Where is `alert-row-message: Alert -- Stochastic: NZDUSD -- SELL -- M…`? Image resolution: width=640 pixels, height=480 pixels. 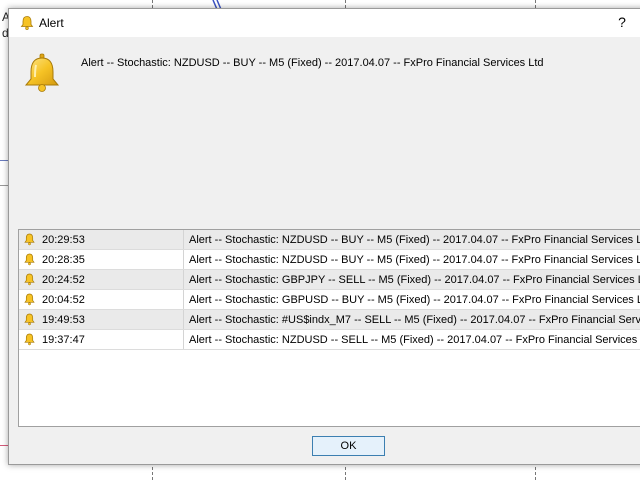
alert-row-message: Alert -- Stochastic: NZDUSD -- SELL -- M… is located at coordinates (414, 340).